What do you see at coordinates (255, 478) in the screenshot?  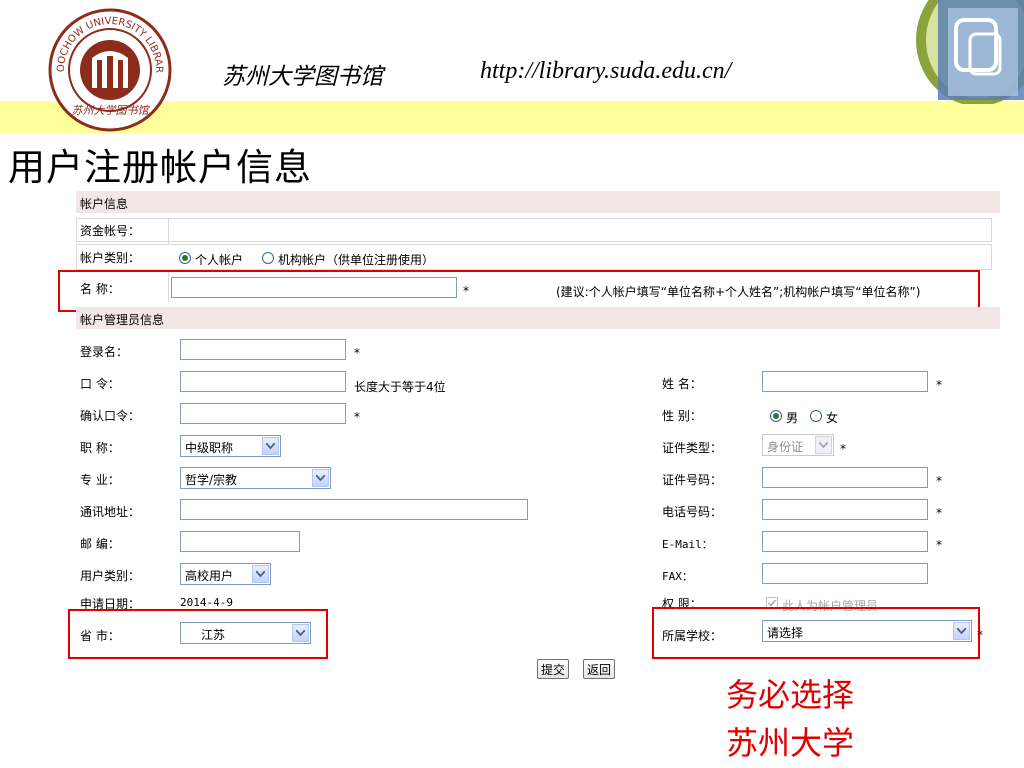 I see `major-select: 哲学/宗教` at bounding box center [255, 478].